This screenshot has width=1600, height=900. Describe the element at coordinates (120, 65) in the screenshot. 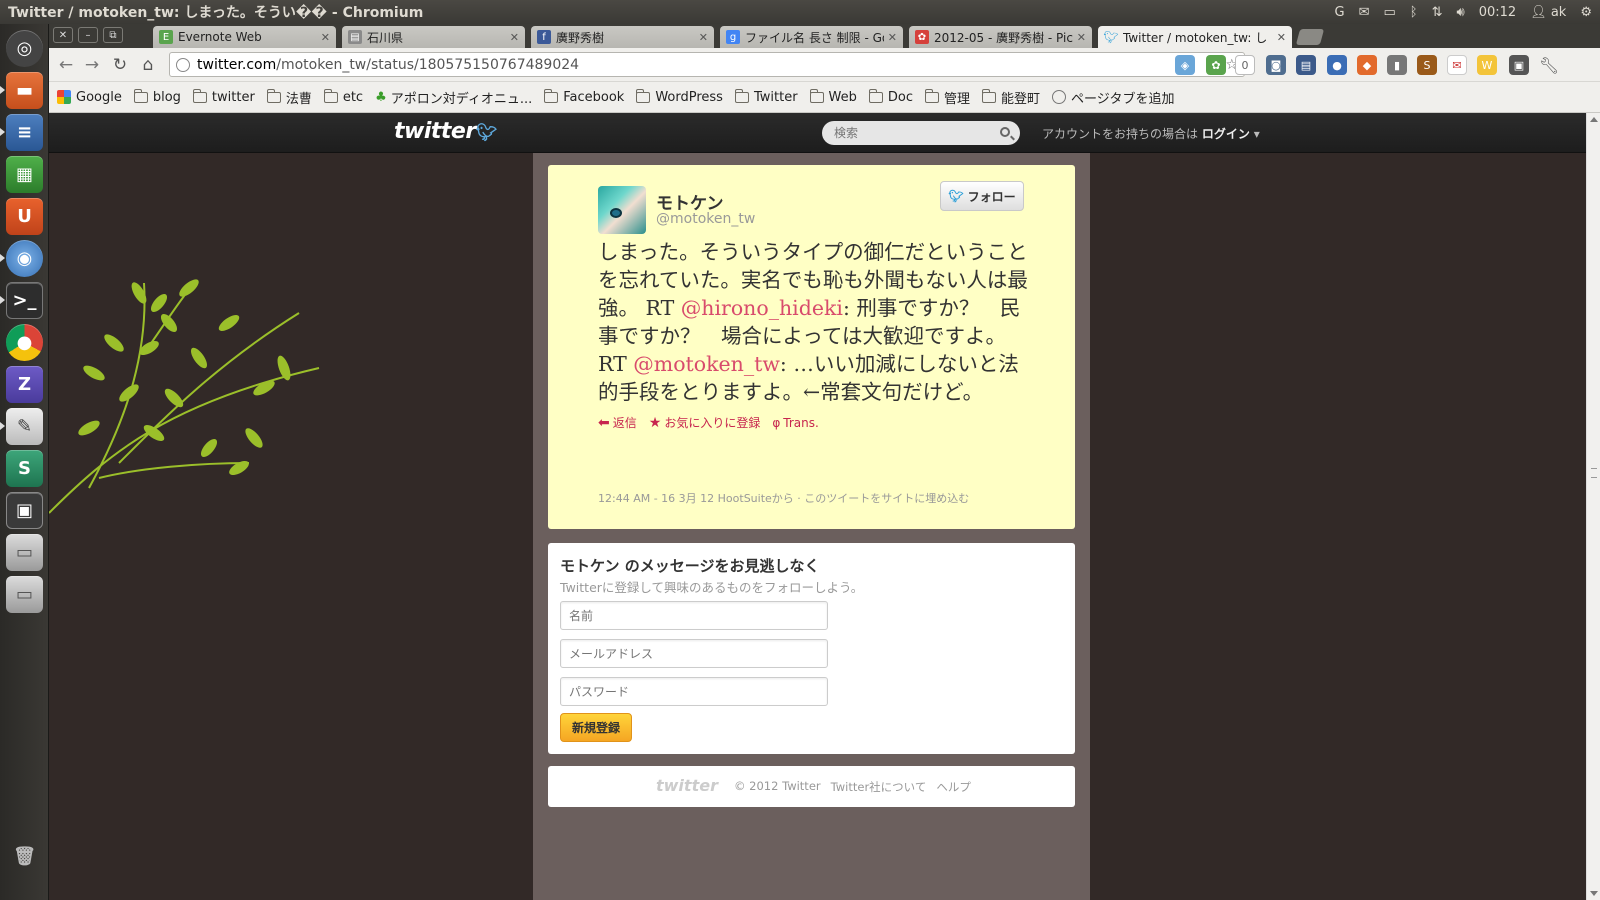

I see `reload-icon: ↻` at that location.